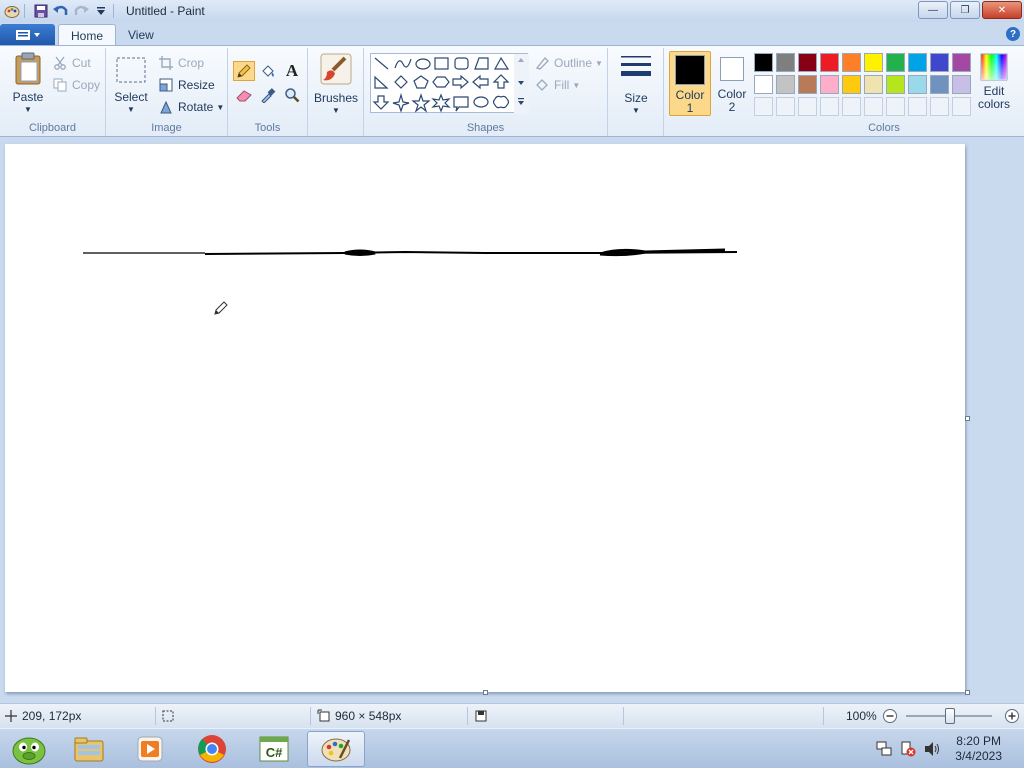 The image size is (1024, 768). What do you see at coordinates (557, 85) in the screenshot?
I see `fill-button: Fill ▼` at bounding box center [557, 85].